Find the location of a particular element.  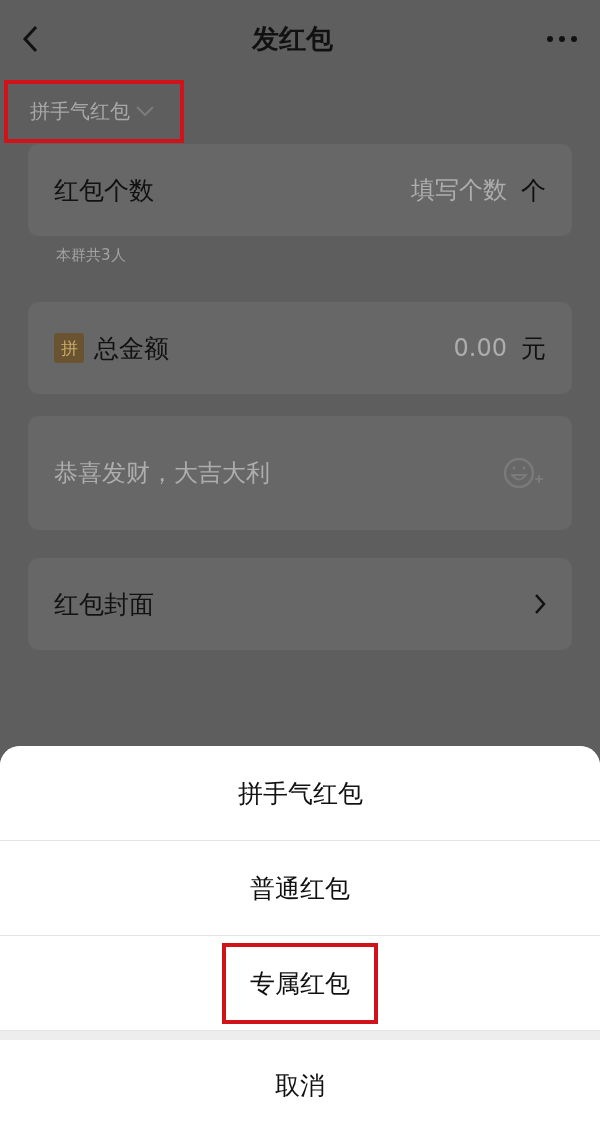

amount-label: 总金额 is located at coordinates (131, 348).